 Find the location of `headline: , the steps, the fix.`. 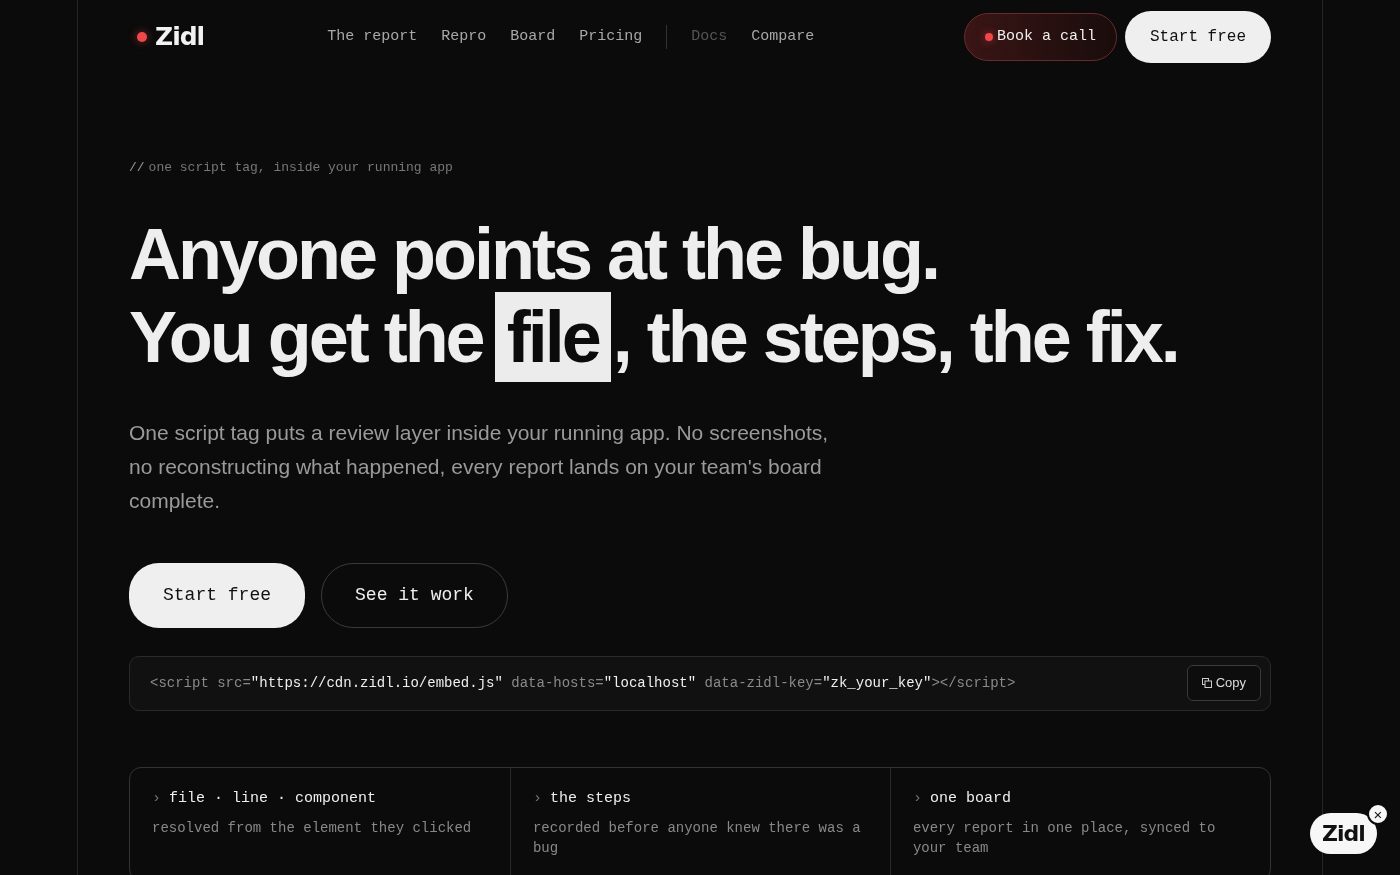

headline: , the steps, the fix. is located at coordinates (895, 336).